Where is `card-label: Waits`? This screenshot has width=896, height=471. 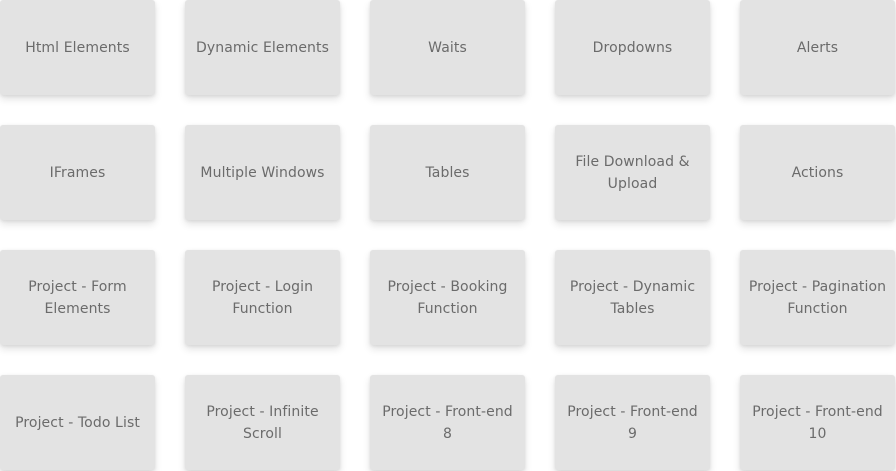 card-label: Waits is located at coordinates (447, 47).